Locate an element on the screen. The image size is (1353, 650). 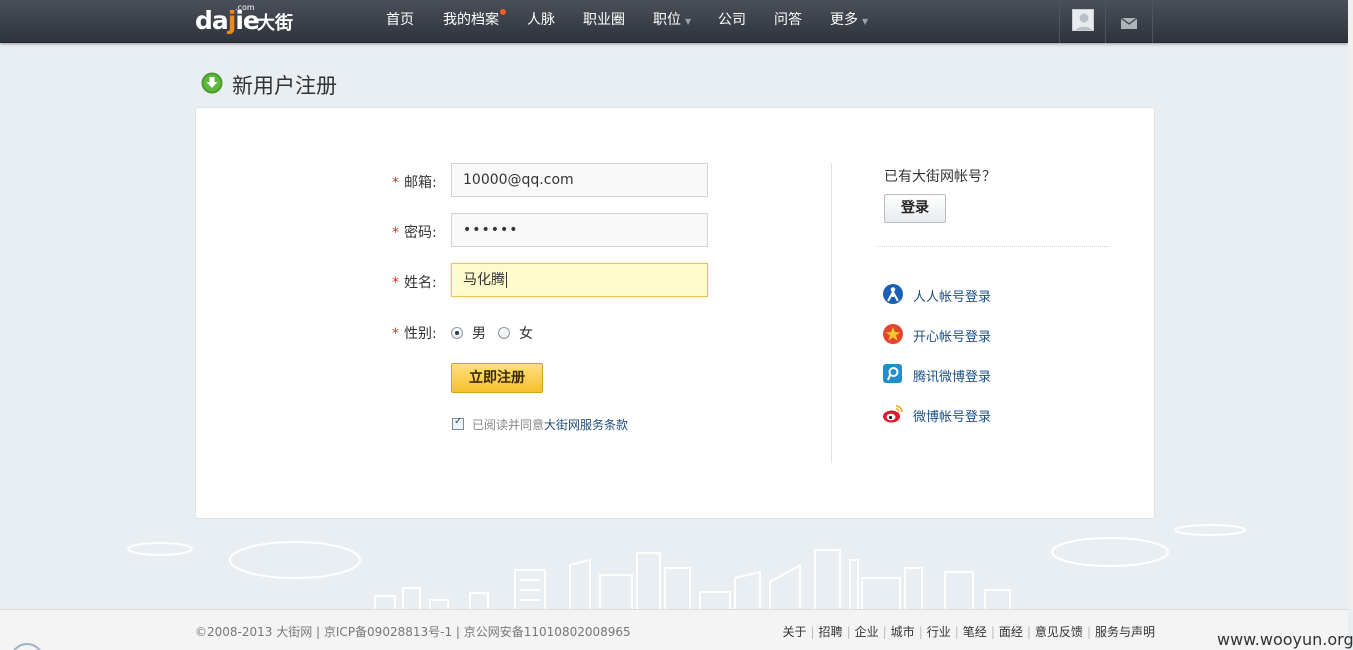
gender-female-radio is located at coordinates (504, 333).